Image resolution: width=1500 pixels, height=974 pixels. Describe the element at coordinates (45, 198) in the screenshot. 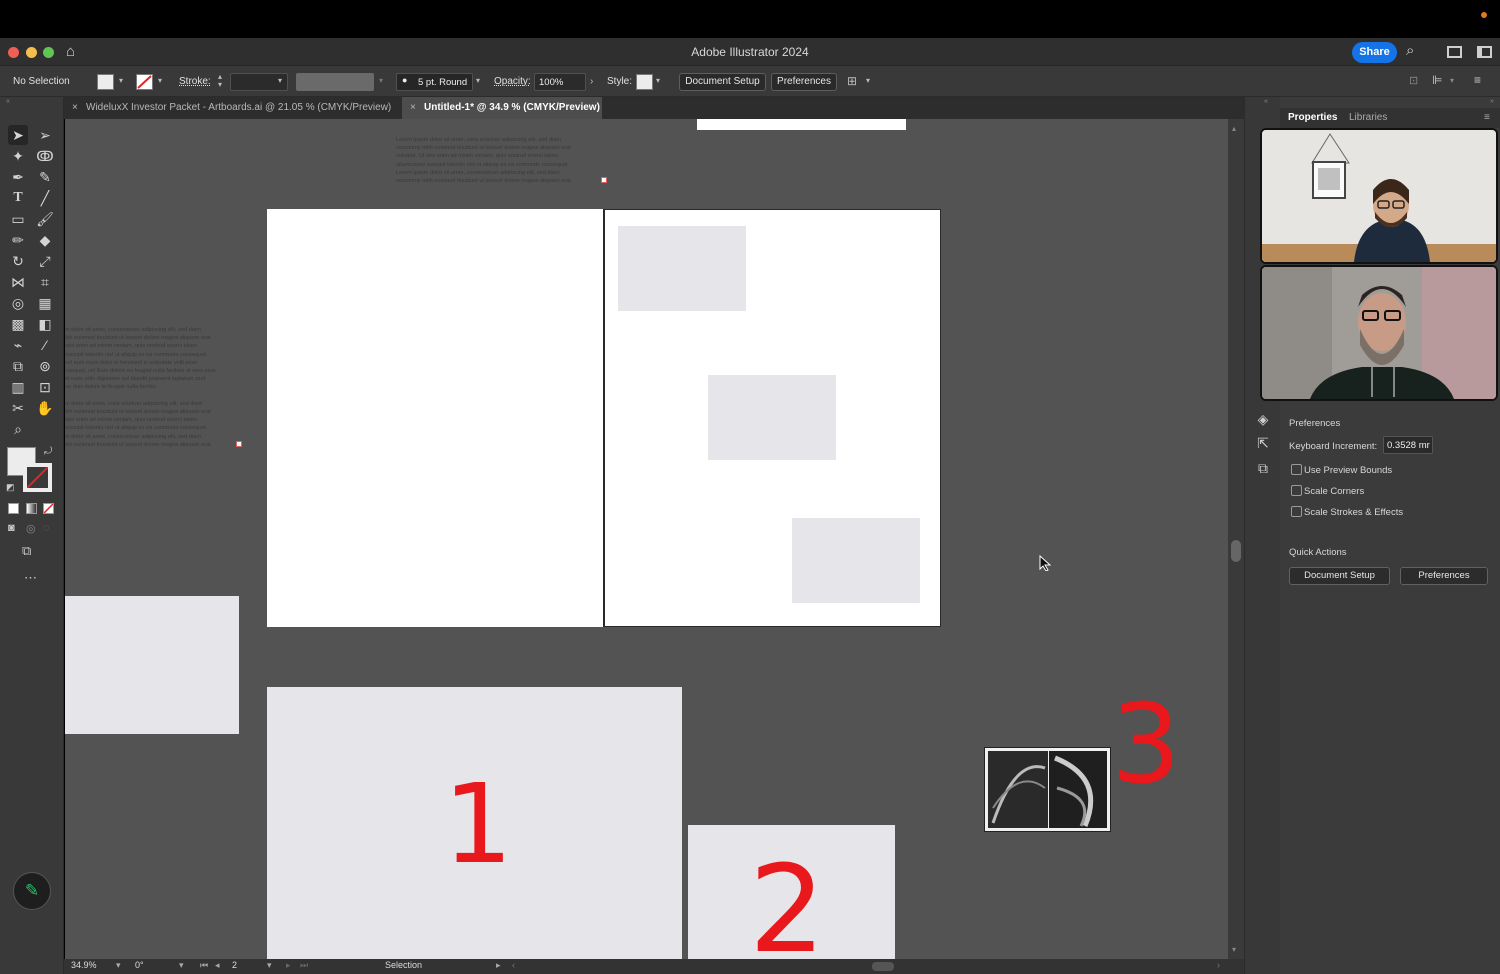

I see `line-segment-tool-icon: ╱` at that location.